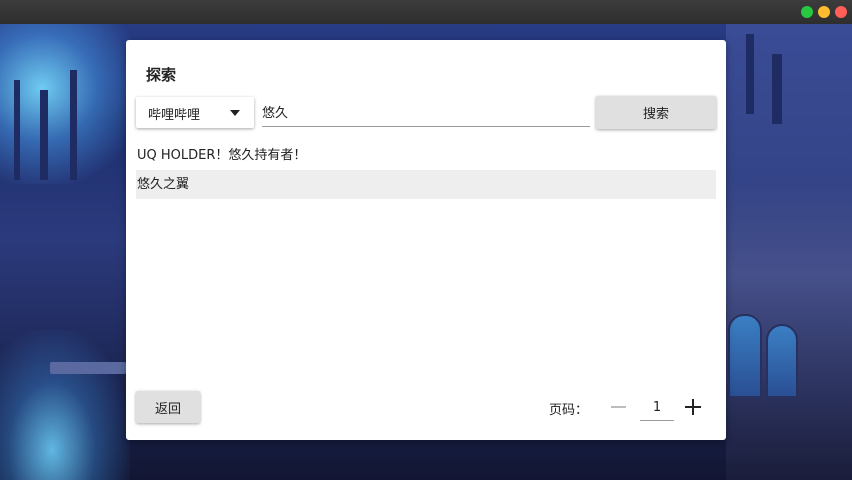  What do you see at coordinates (235, 113) in the screenshot?
I see `caret-down-icon` at bounding box center [235, 113].